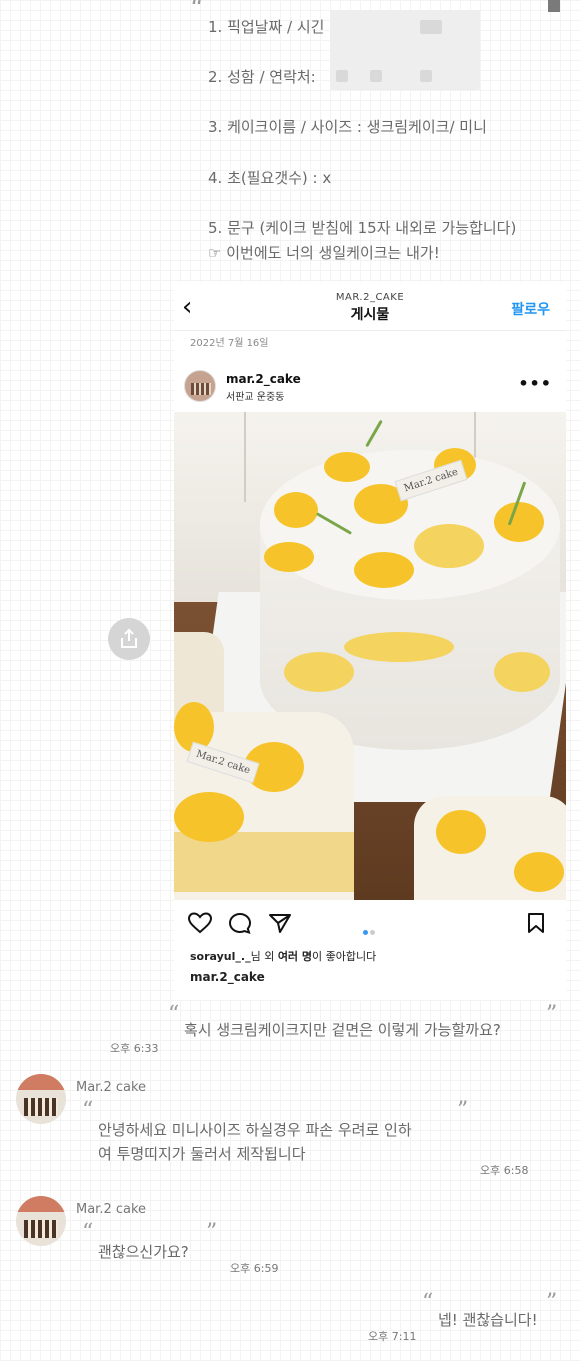 Image resolution: width=580 pixels, height=1361 pixels. I want to click on form-line-lettering-text: ☞ 이번에도 너의 생일케이크는 내가!, so click(324, 253).